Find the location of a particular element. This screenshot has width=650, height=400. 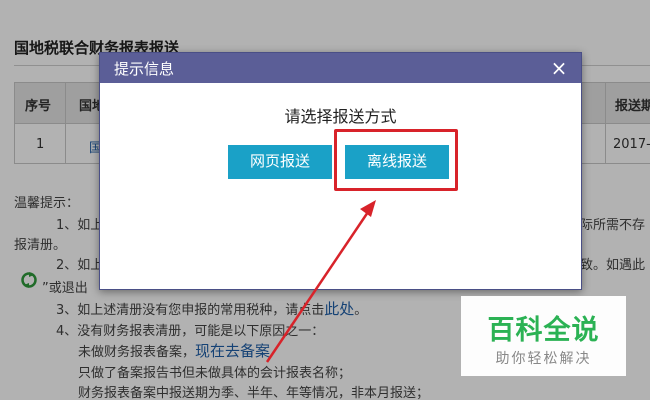

watermark-main: 百科全说 is located at coordinates (543, 330).